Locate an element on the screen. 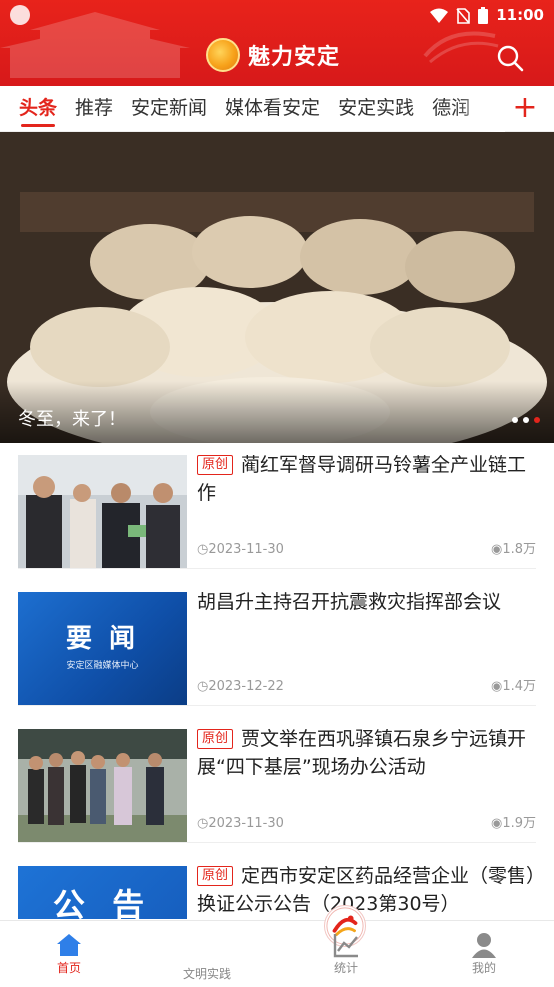 Image resolution: width=554 pixels, height=987 pixels. carousel-indicator is located at coordinates (526, 420).